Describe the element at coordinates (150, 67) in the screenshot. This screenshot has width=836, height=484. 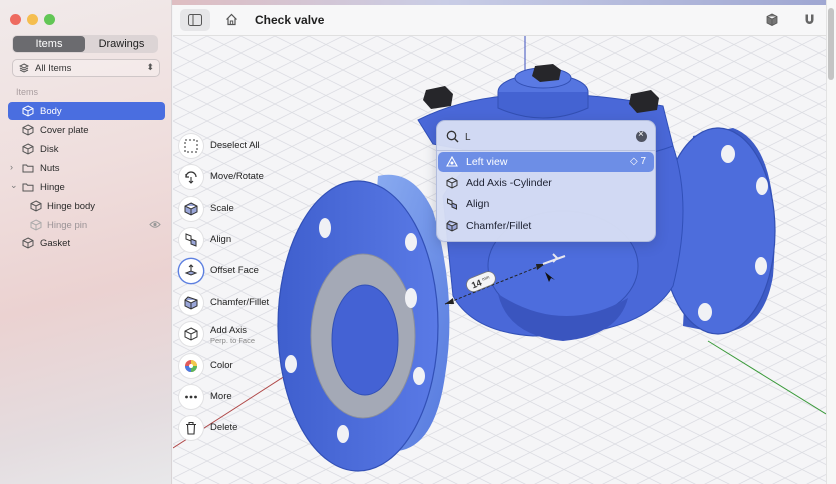
I see `chevron-updown-icon: ⬍` at that location.